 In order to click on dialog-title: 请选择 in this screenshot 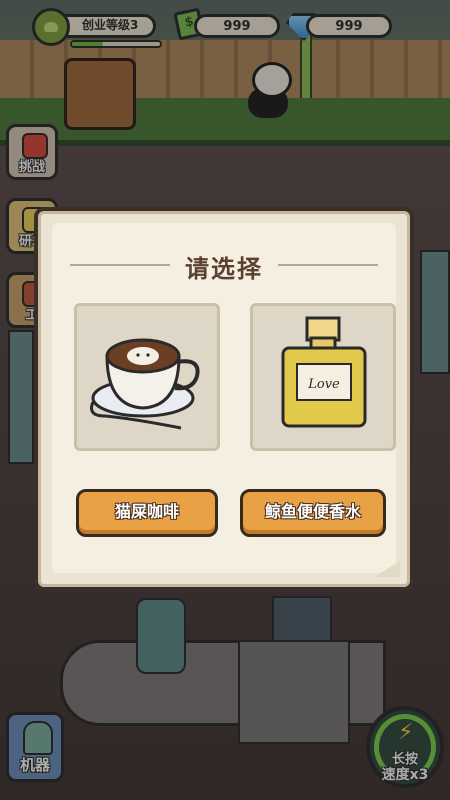, I will do `click(224, 269)`.